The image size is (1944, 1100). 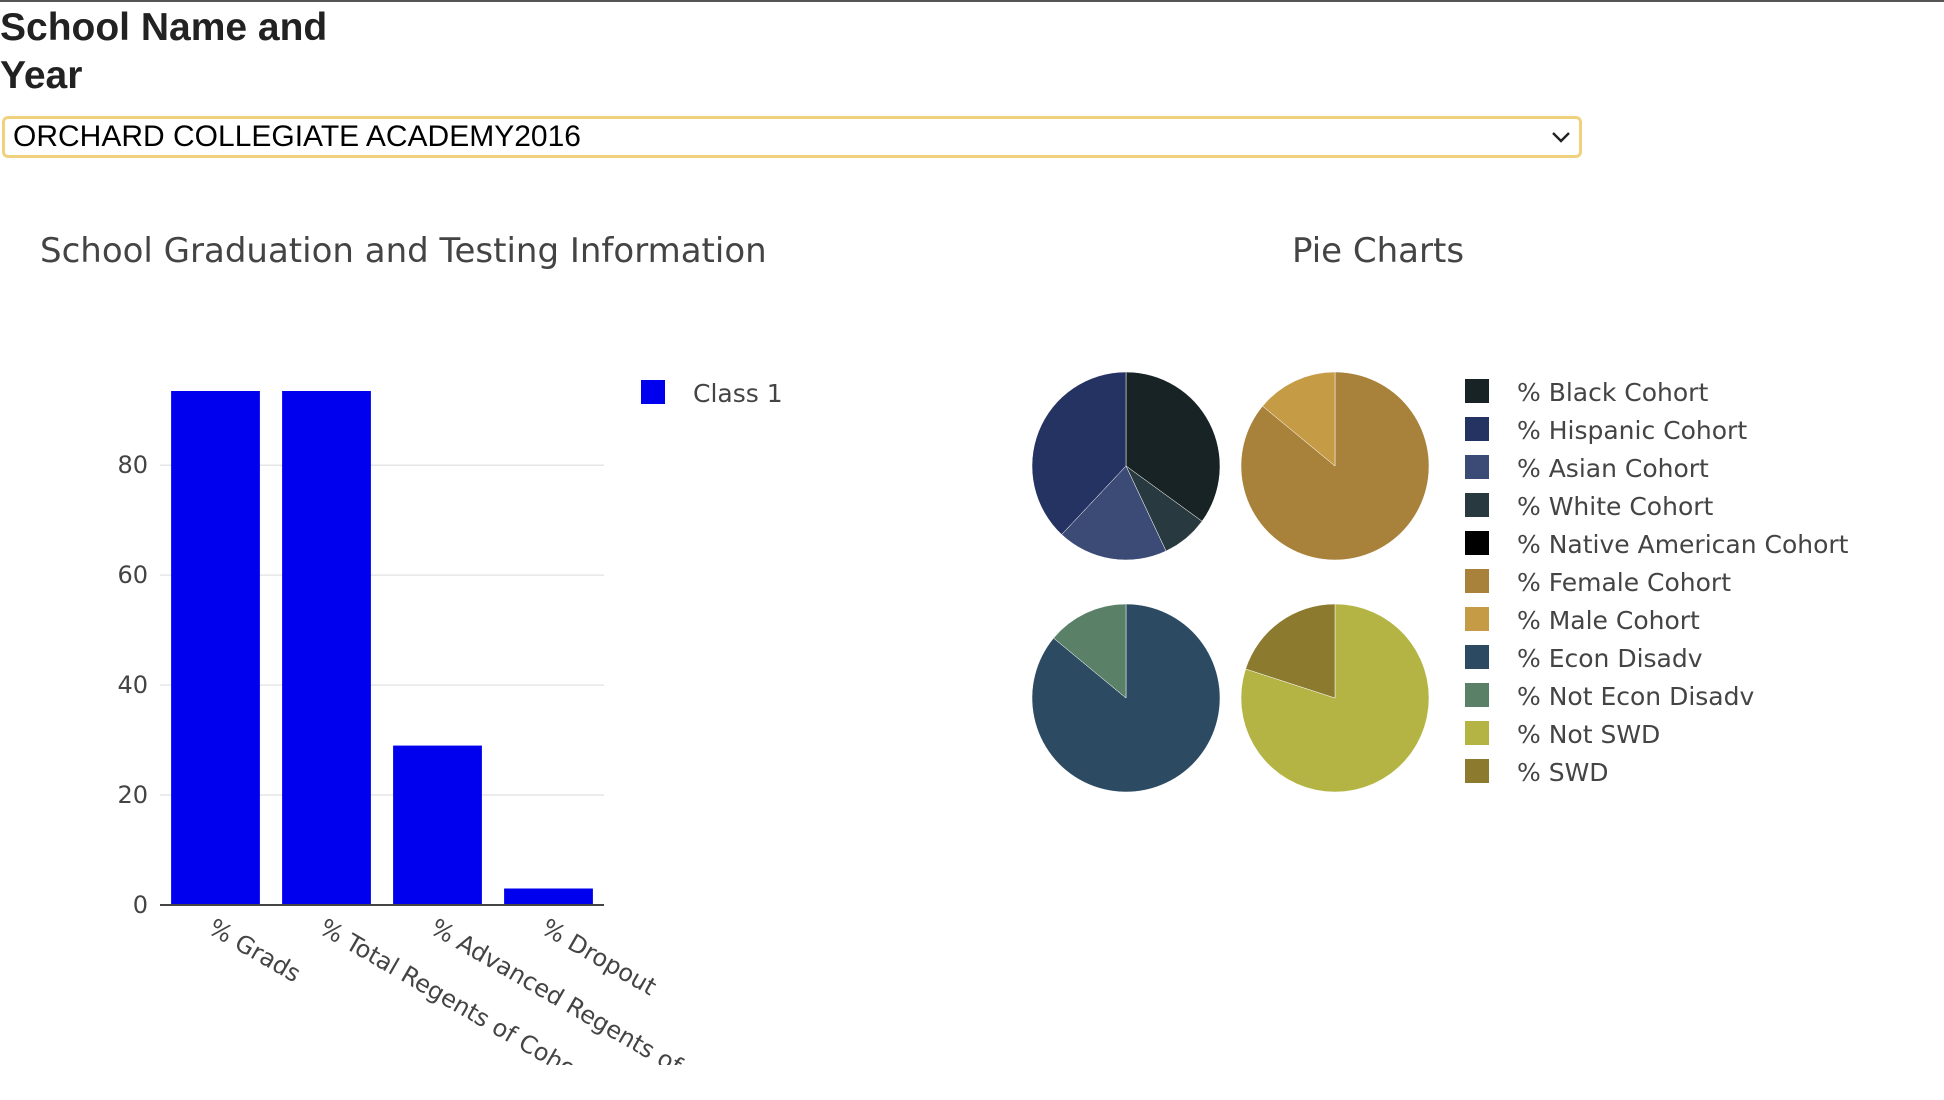 I want to click on y-tick-label: 80, so click(x=132, y=465).